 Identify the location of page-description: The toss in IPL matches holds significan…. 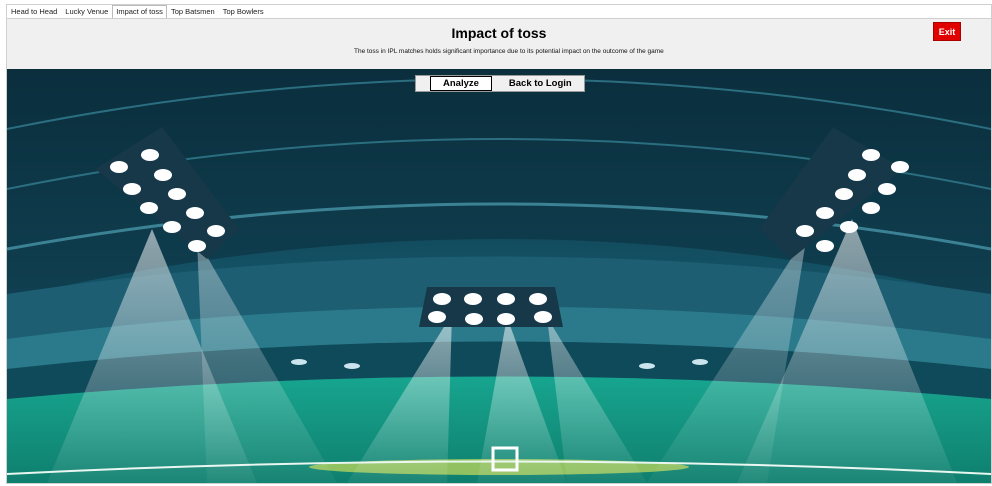
(509, 51).